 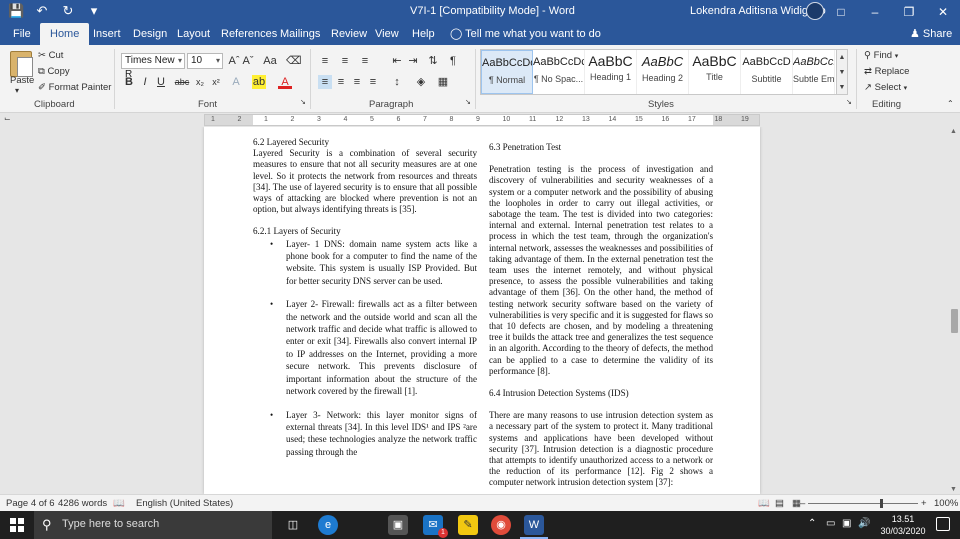 I want to click on chrome-icon: ◉, so click(x=501, y=525).